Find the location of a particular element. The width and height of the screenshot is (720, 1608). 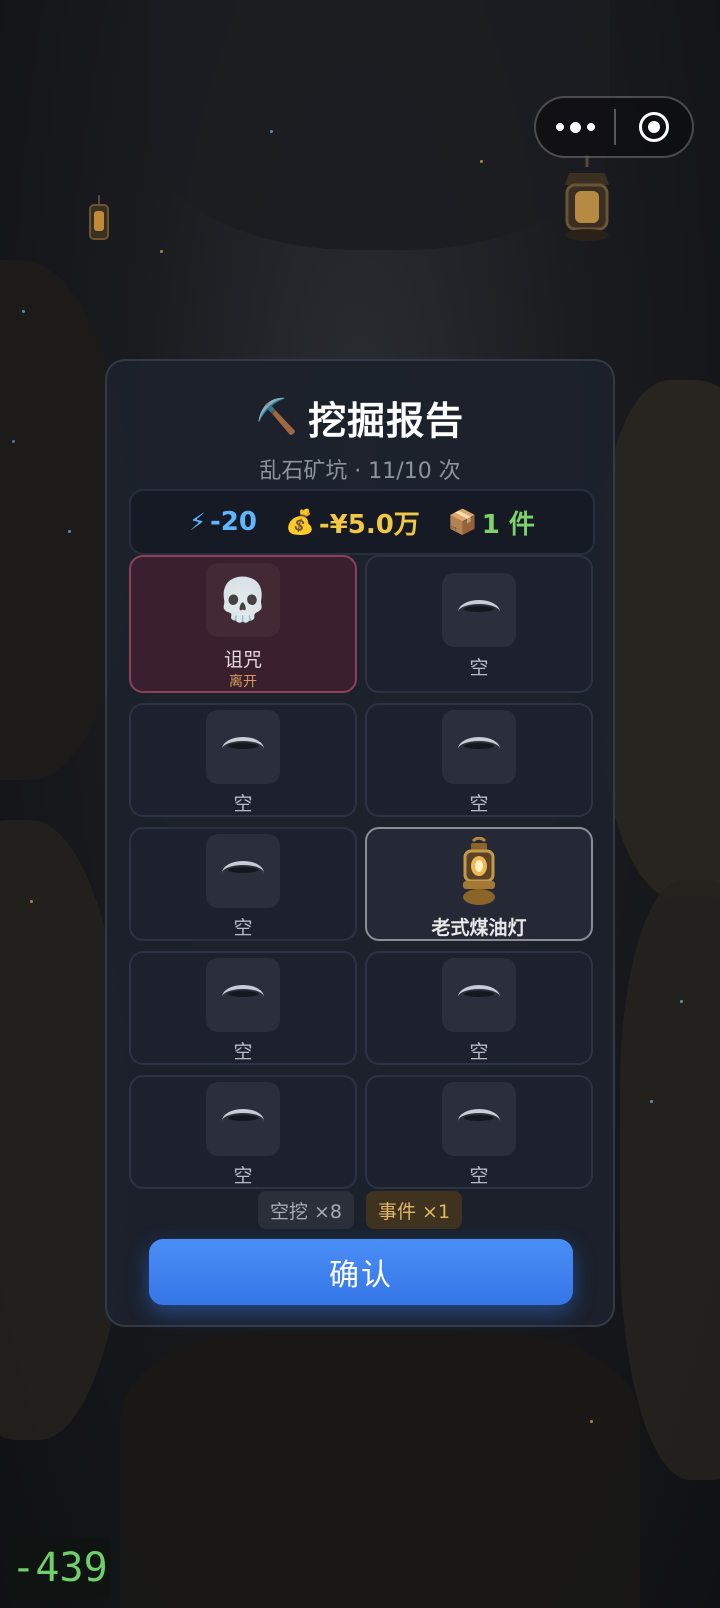

close-miniprogram-button is located at coordinates (654, 127).